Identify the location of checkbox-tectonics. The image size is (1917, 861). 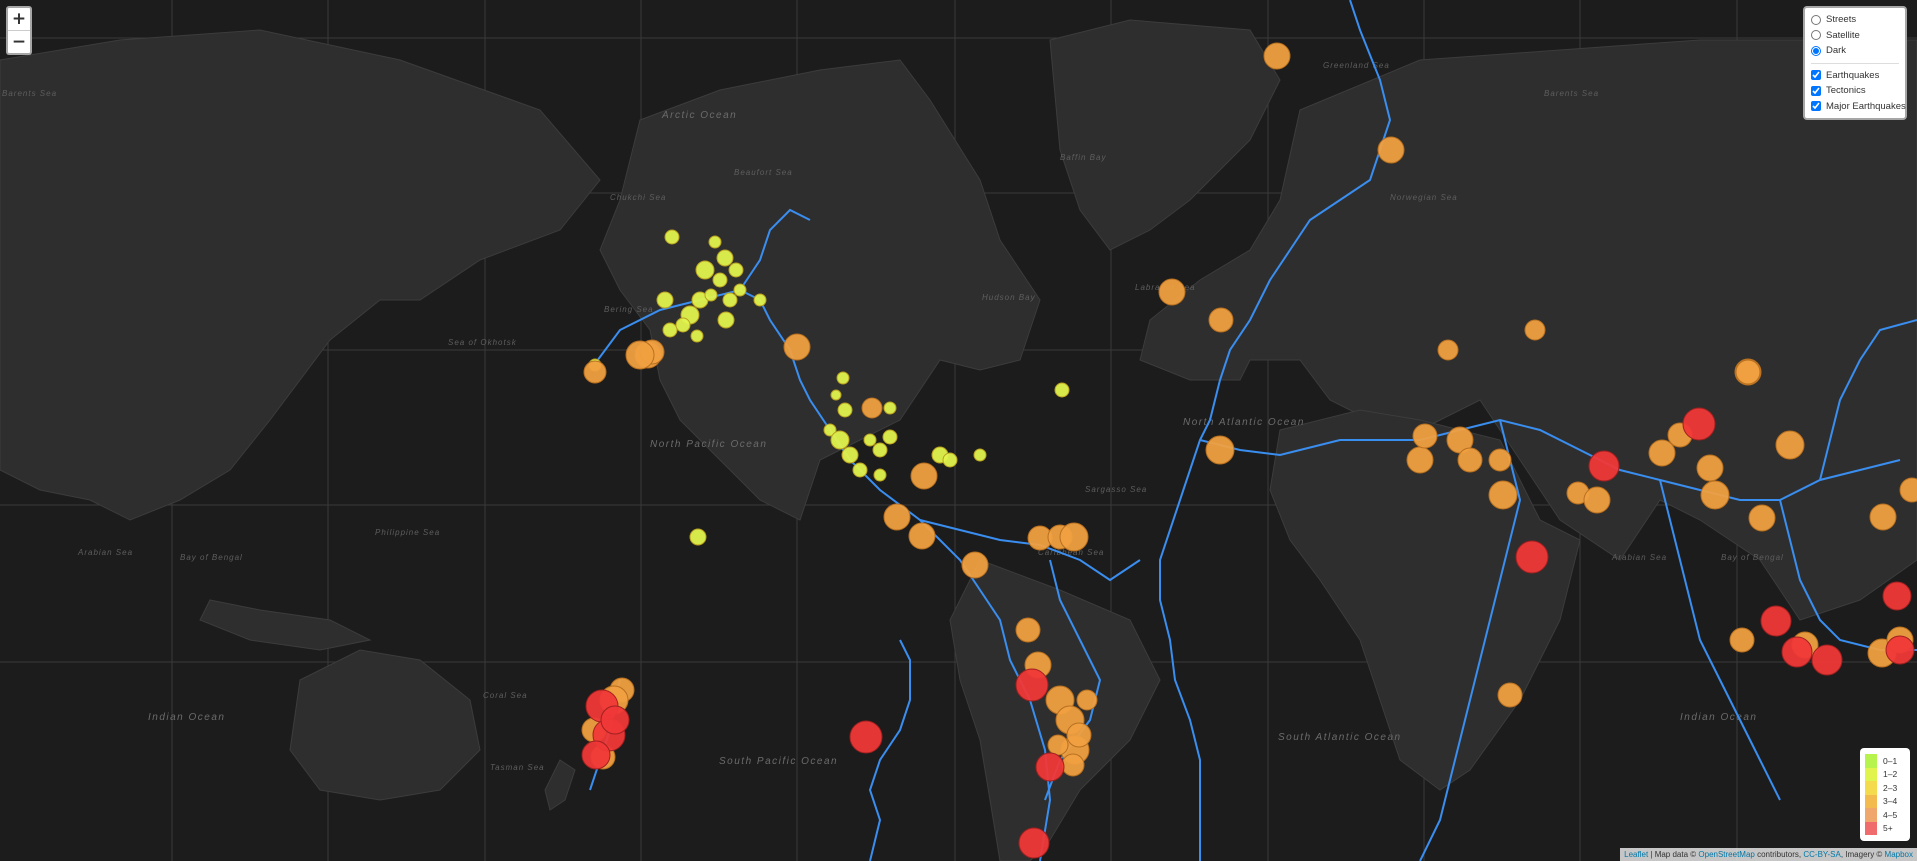
(1816, 90).